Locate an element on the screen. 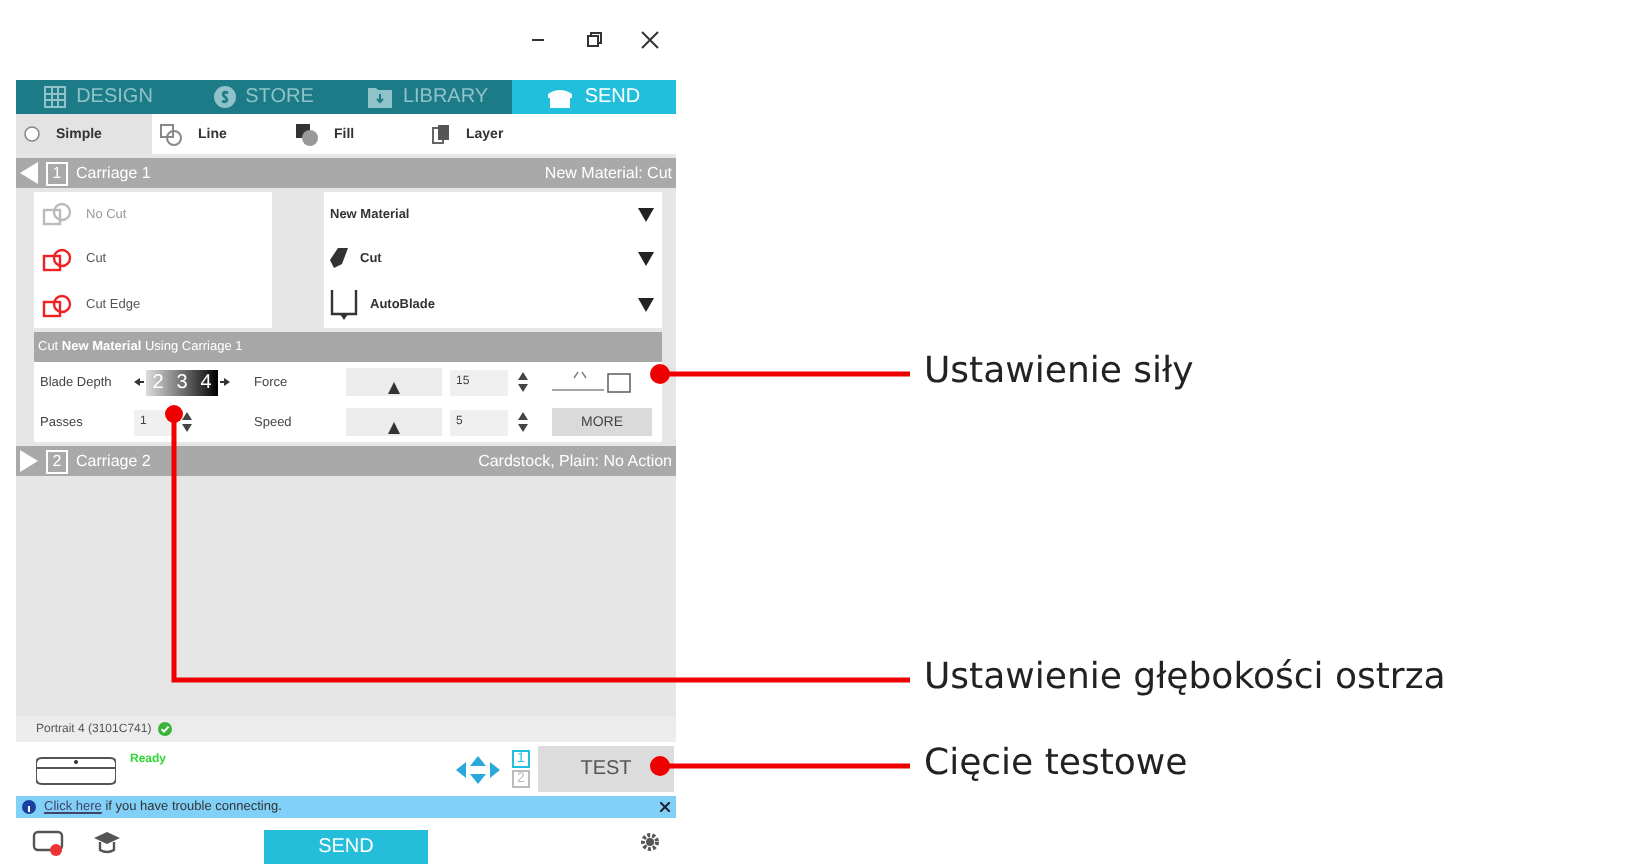  graduation-cap-icon is located at coordinates (107, 841).